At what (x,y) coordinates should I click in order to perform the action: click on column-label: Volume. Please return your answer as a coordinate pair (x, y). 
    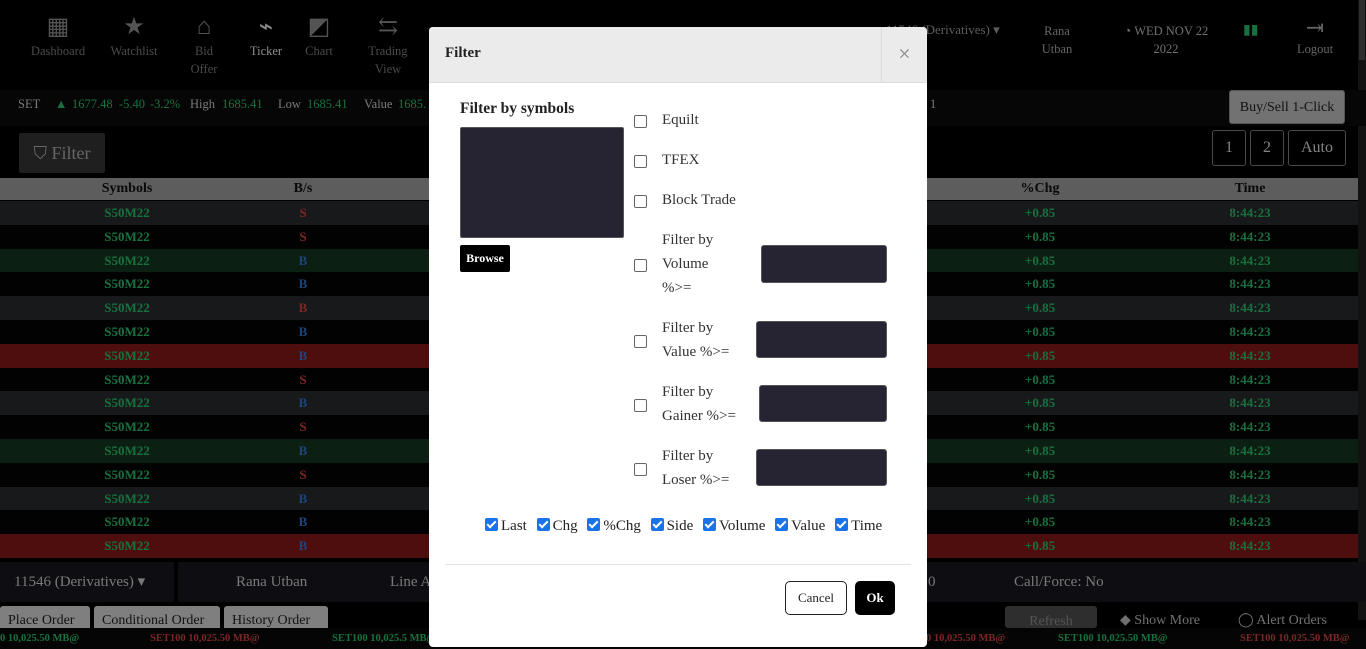
    Looking at the image, I should click on (742, 526).